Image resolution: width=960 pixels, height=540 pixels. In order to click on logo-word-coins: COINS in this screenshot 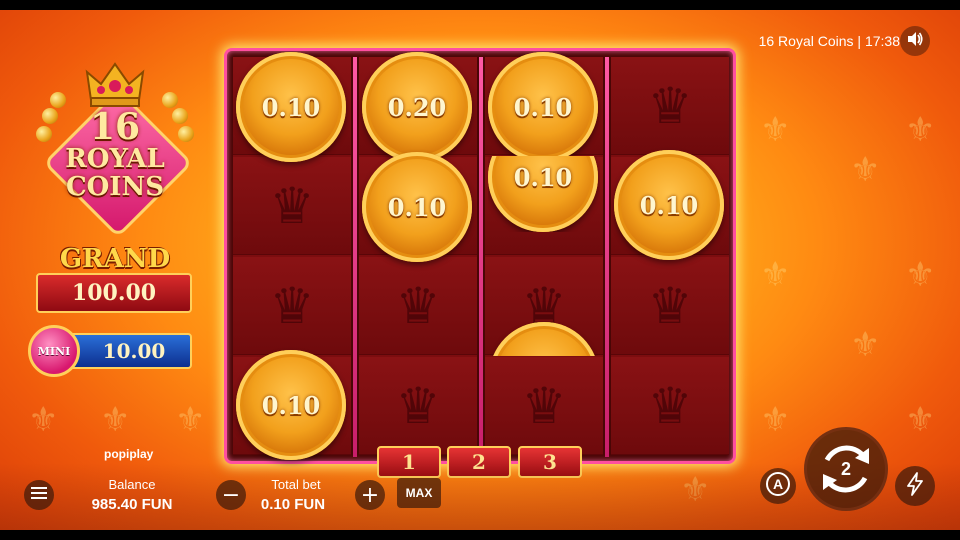, I will do `click(115, 187)`.